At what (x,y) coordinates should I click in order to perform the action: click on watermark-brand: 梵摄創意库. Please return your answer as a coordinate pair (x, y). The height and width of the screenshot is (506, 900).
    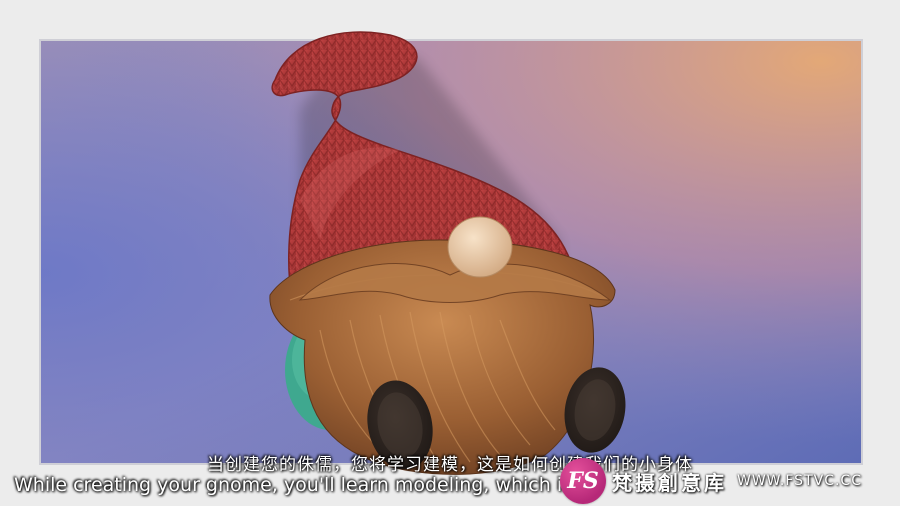
    Looking at the image, I should click on (669, 482).